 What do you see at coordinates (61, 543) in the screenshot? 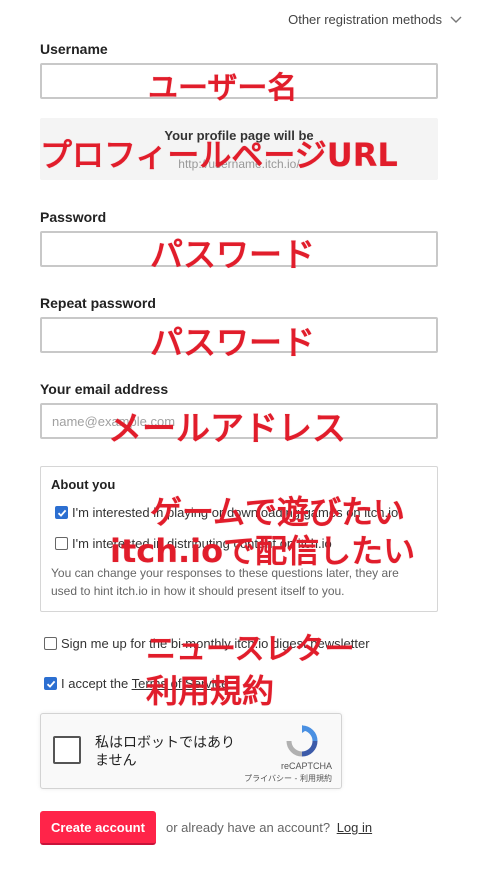
I see `interest-distribute-checkbox` at bounding box center [61, 543].